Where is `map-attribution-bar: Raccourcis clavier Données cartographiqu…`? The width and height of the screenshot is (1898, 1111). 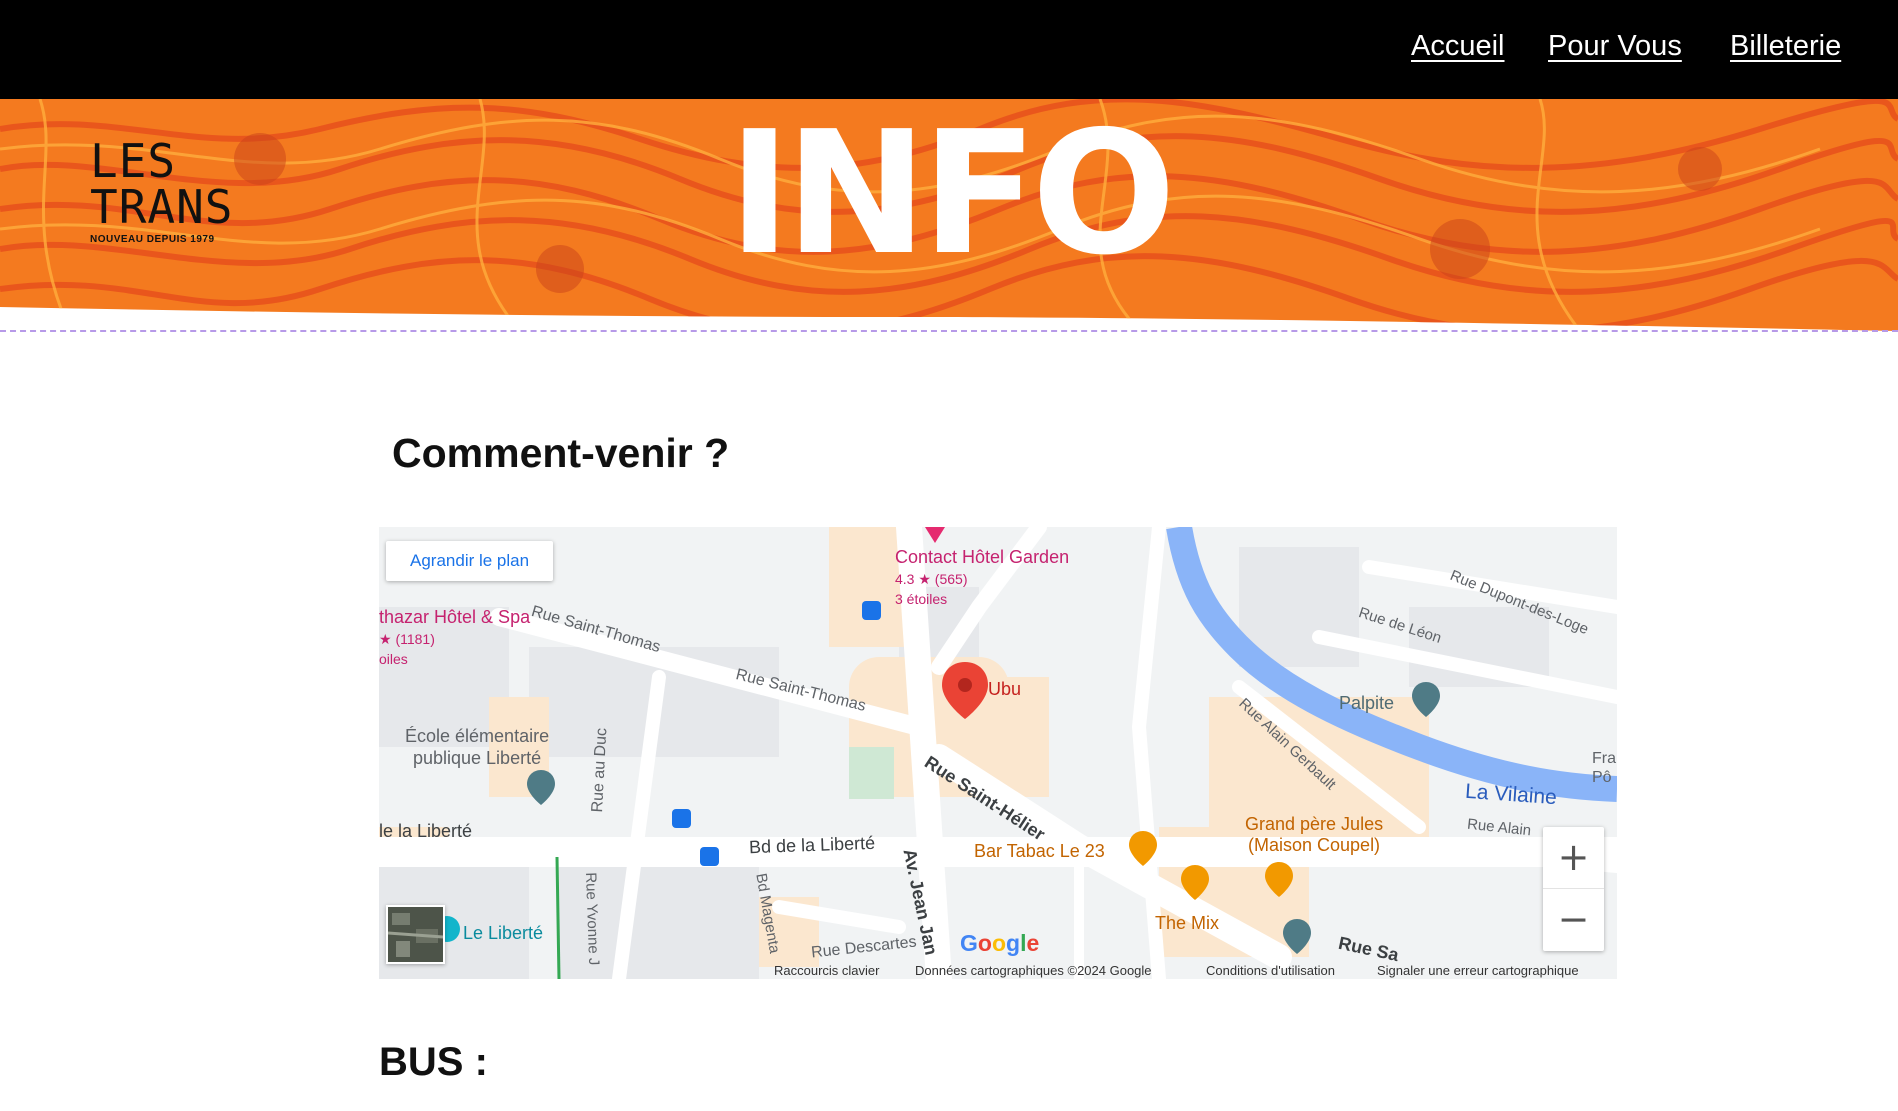
map-attribution-bar: Raccourcis clavier Données cartographiqu… is located at coordinates (998, 970).